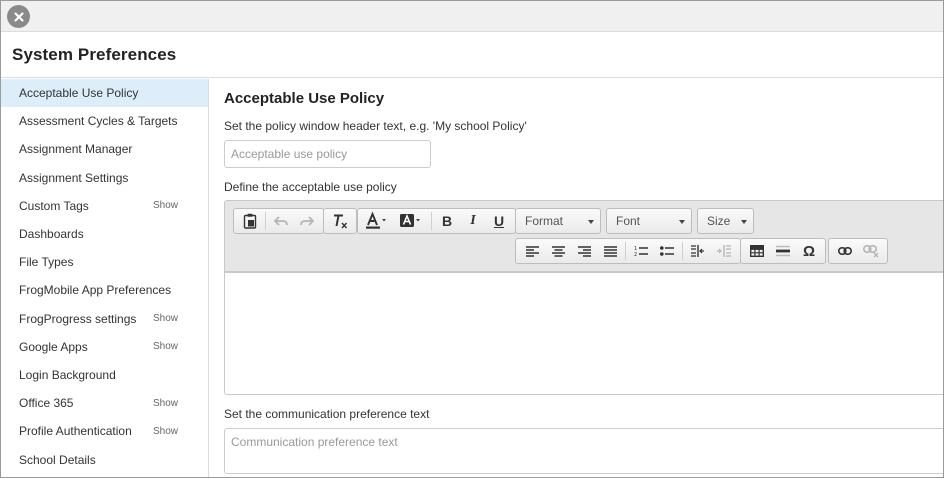 The image size is (944, 478). I want to click on insert-table-button, so click(757, 251).